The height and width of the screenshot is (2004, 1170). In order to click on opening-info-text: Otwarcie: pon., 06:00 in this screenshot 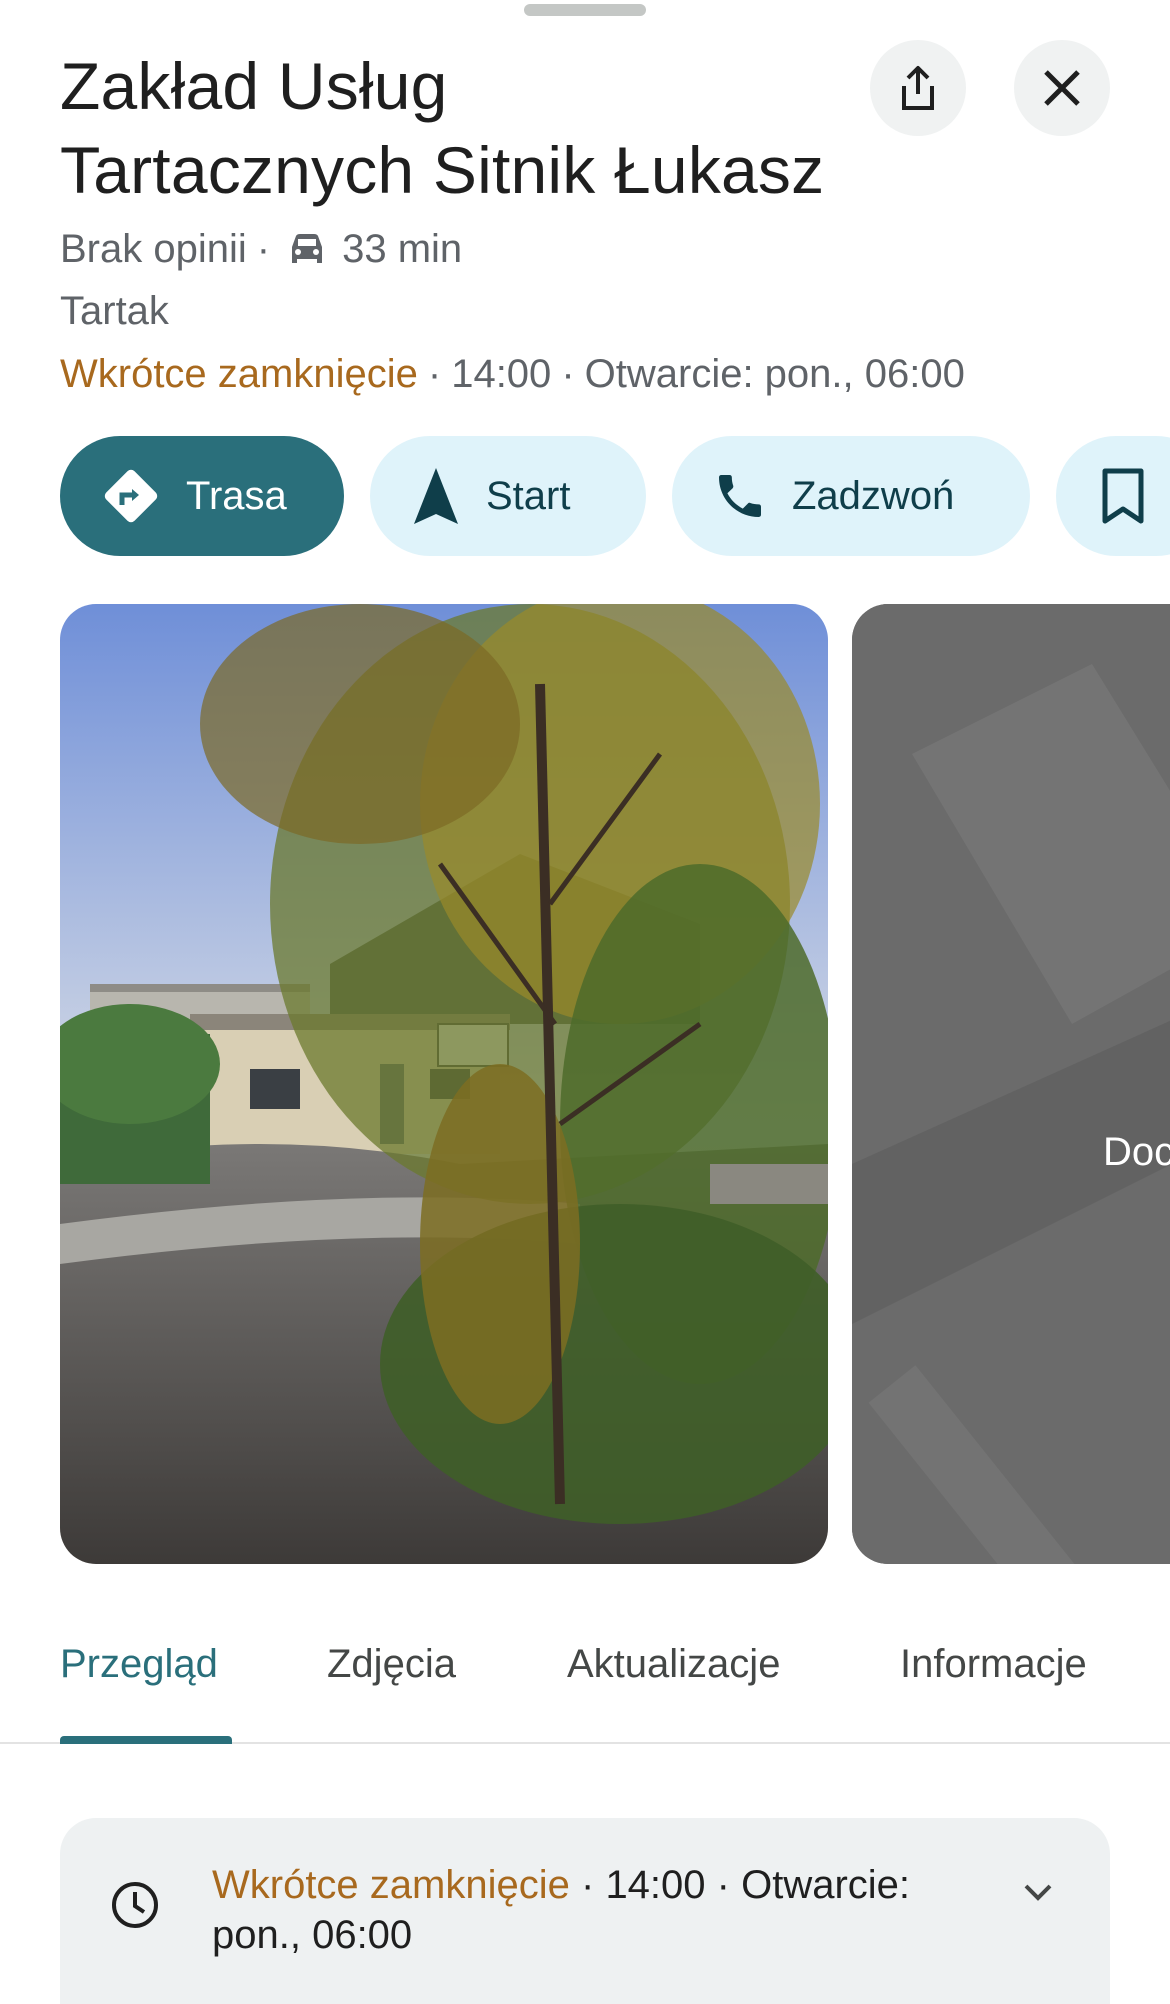, I will do `click(774, 374)`.